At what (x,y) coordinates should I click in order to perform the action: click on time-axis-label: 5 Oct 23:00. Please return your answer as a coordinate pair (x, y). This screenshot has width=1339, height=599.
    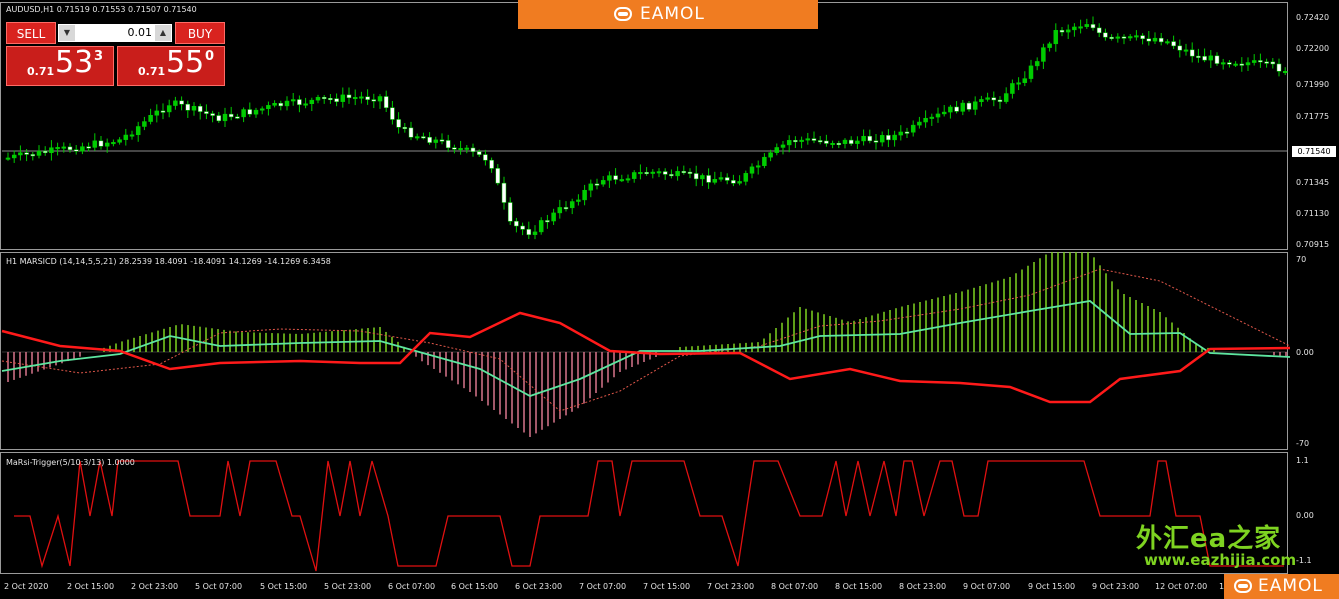
    Looking at the image, I should click on (348, 586).